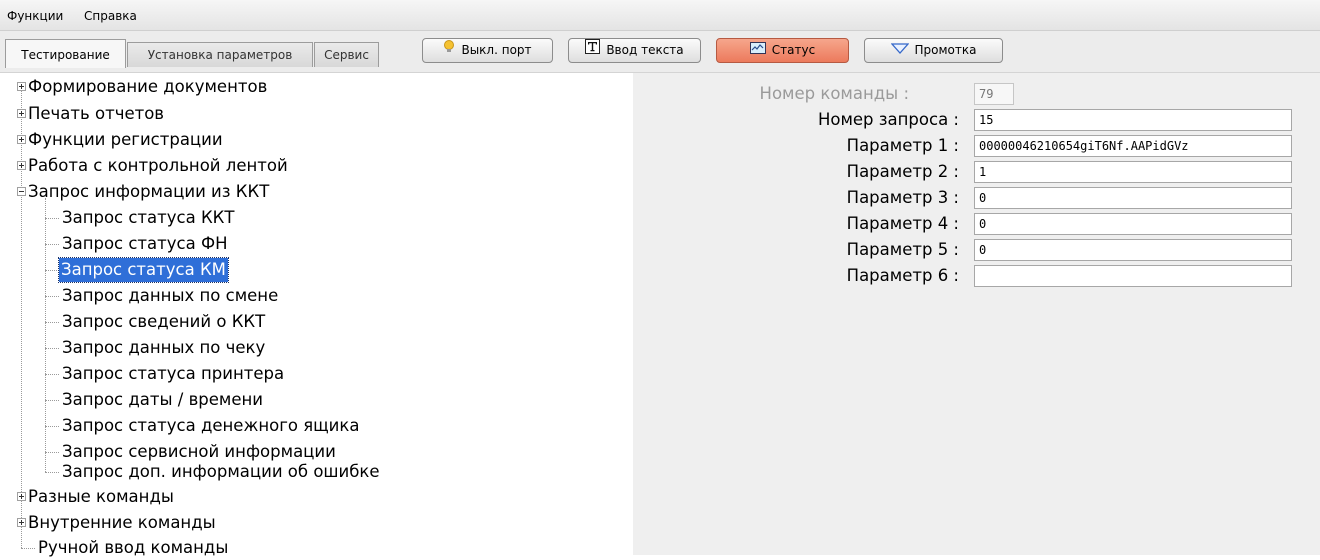 The width and height of the screenshot is (1320, 560). Describe the element at coordinates (902, 197) in the screenshot. I see `param-3-label: Параметр 3 :` at that location.